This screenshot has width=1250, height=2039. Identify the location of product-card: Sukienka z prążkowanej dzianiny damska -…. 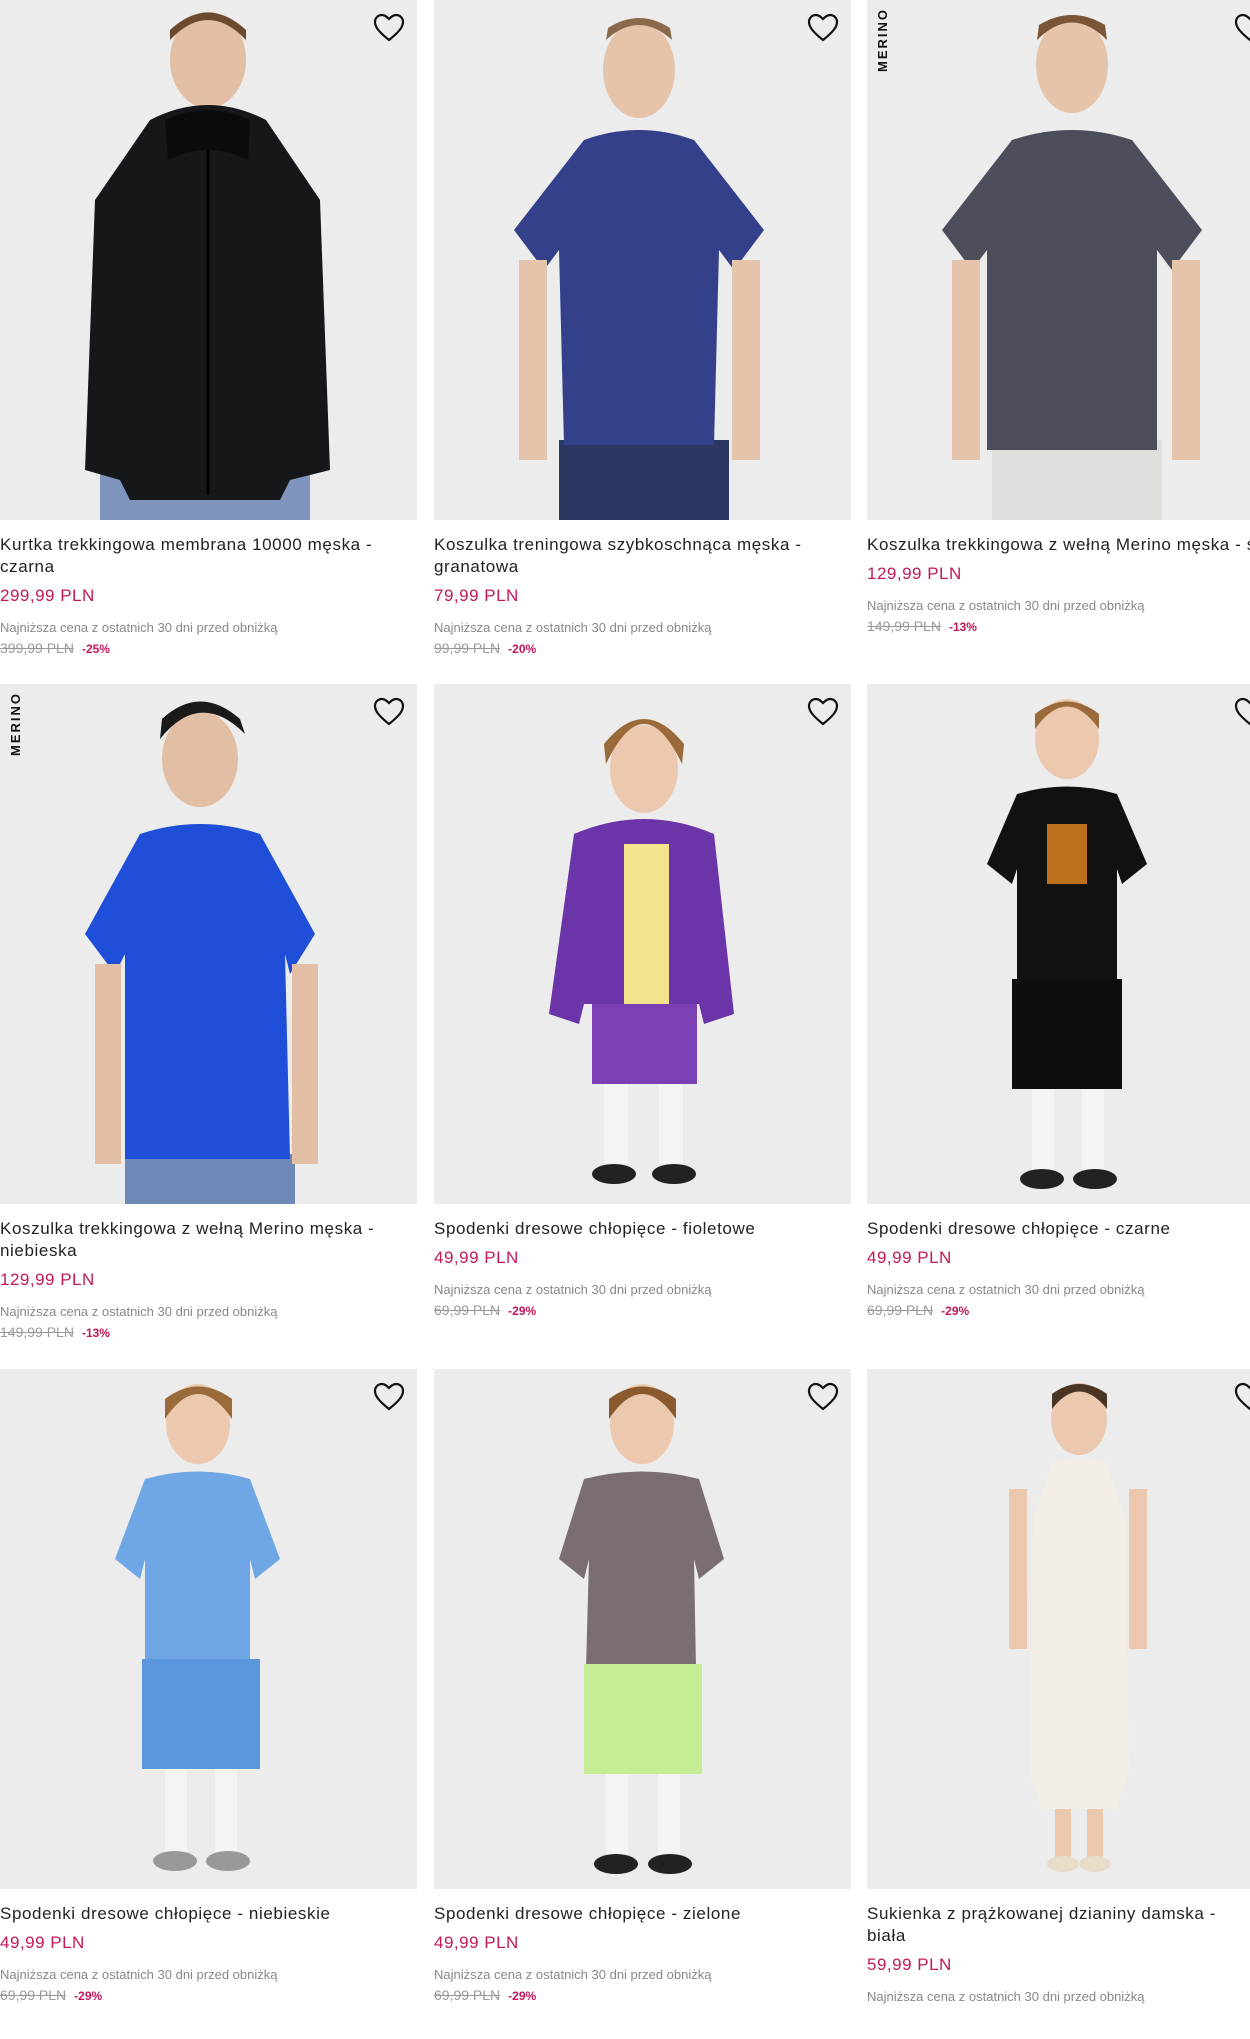
(1058, 1704).